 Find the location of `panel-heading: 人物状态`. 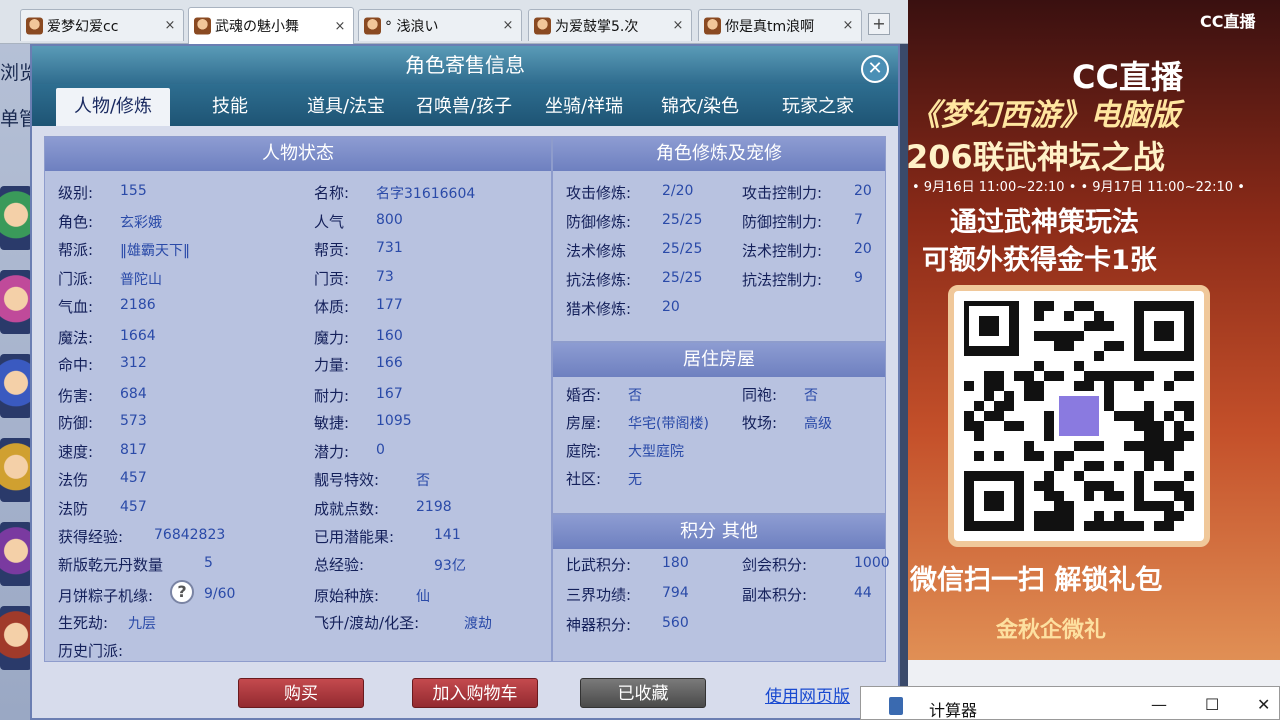

panel-heading: 人物状态 is located at coordinates (298, 154).